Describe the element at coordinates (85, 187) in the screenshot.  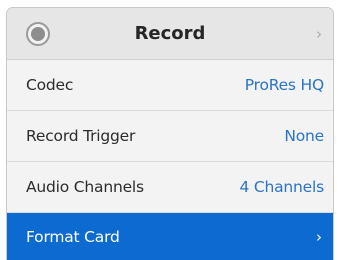
I see `menu-item-label: Audio Channels` at that location.